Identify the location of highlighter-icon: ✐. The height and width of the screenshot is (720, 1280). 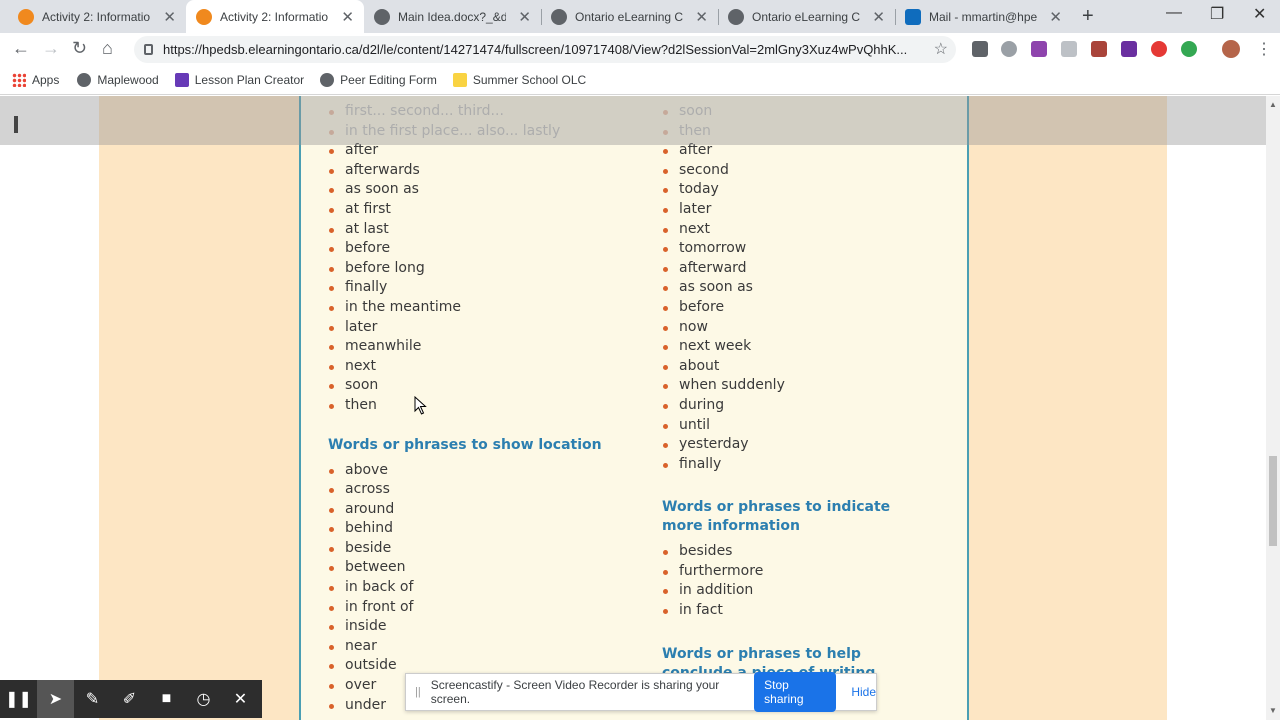
(129, 699).